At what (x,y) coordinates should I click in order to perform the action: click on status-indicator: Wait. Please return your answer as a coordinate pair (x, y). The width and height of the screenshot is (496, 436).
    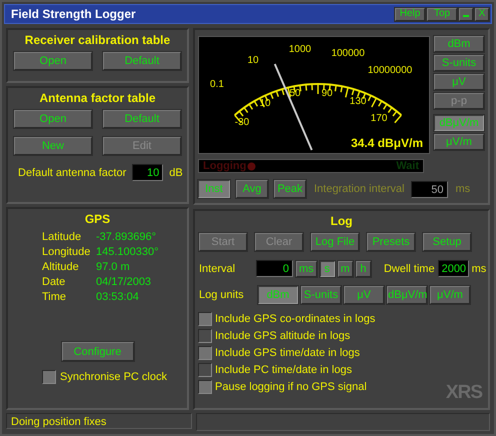
    Looking at the image, I should click on (407, 166).